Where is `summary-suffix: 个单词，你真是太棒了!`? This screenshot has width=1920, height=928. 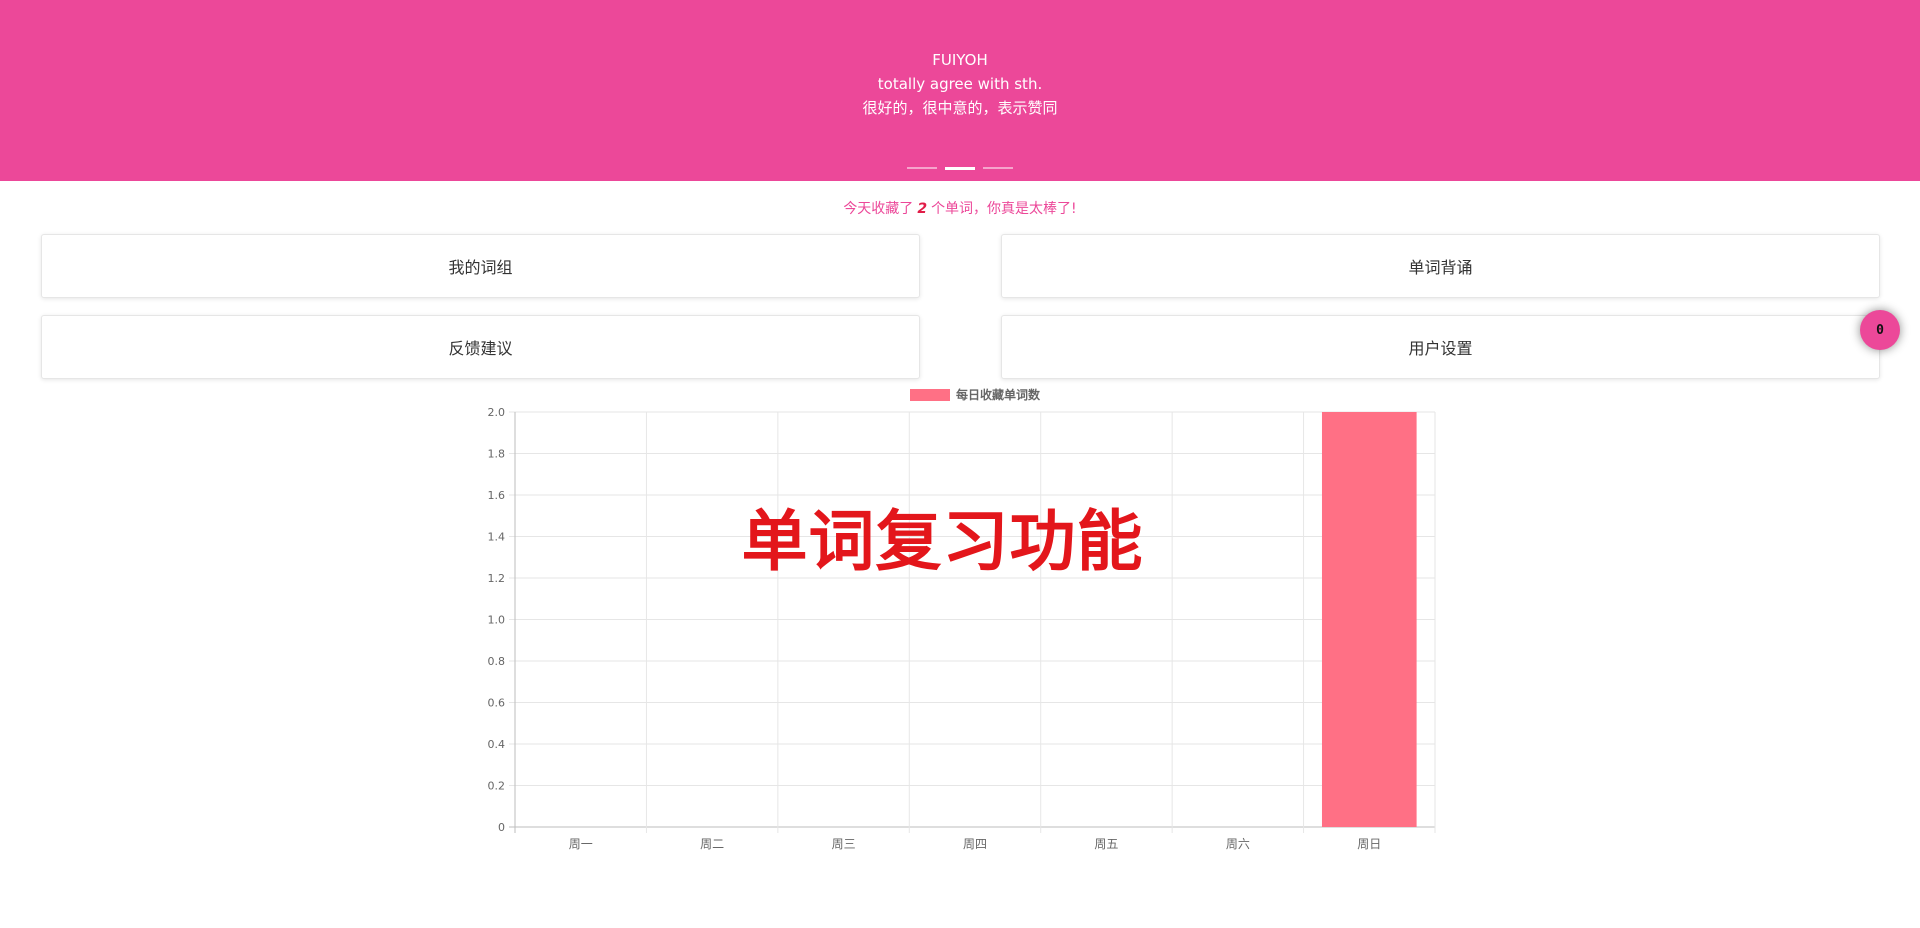 summary-suffix: 个单词，你真是太棒了! is located at coordinates (1004, 209).